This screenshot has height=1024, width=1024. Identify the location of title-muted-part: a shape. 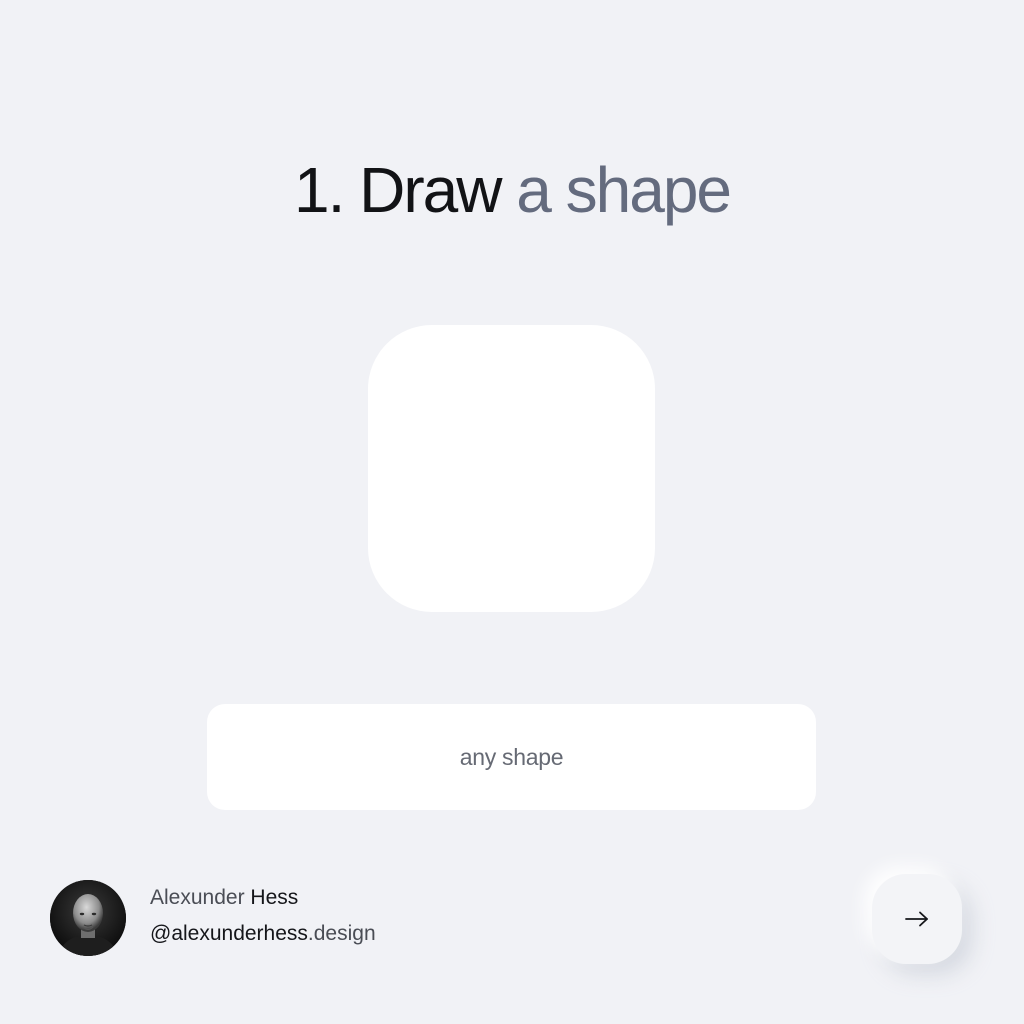
(624, 190).